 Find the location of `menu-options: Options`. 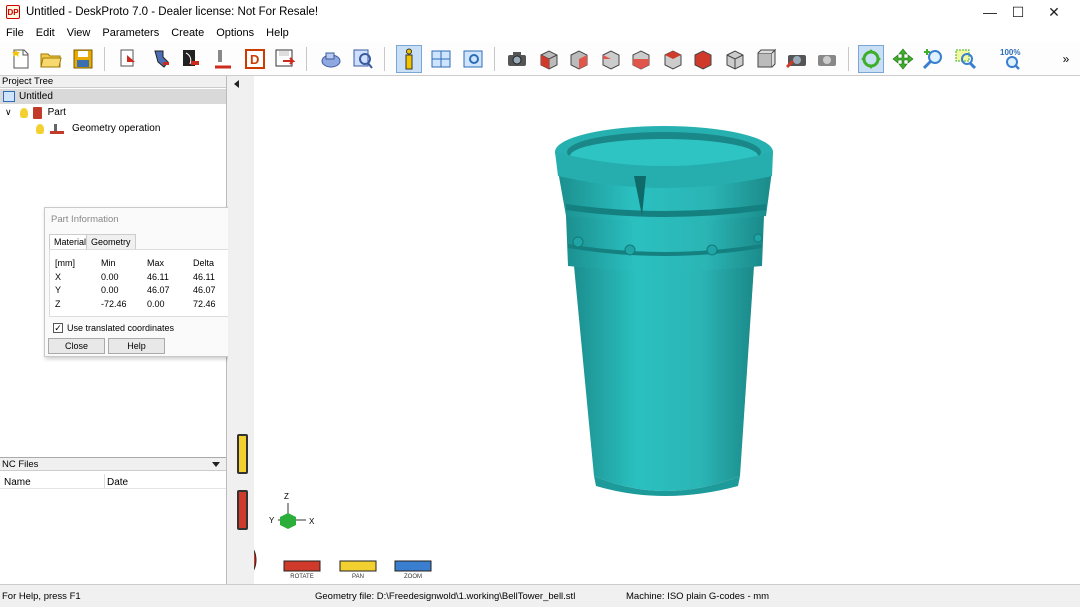

menu-options: Options is located at coordinates (235, 33).